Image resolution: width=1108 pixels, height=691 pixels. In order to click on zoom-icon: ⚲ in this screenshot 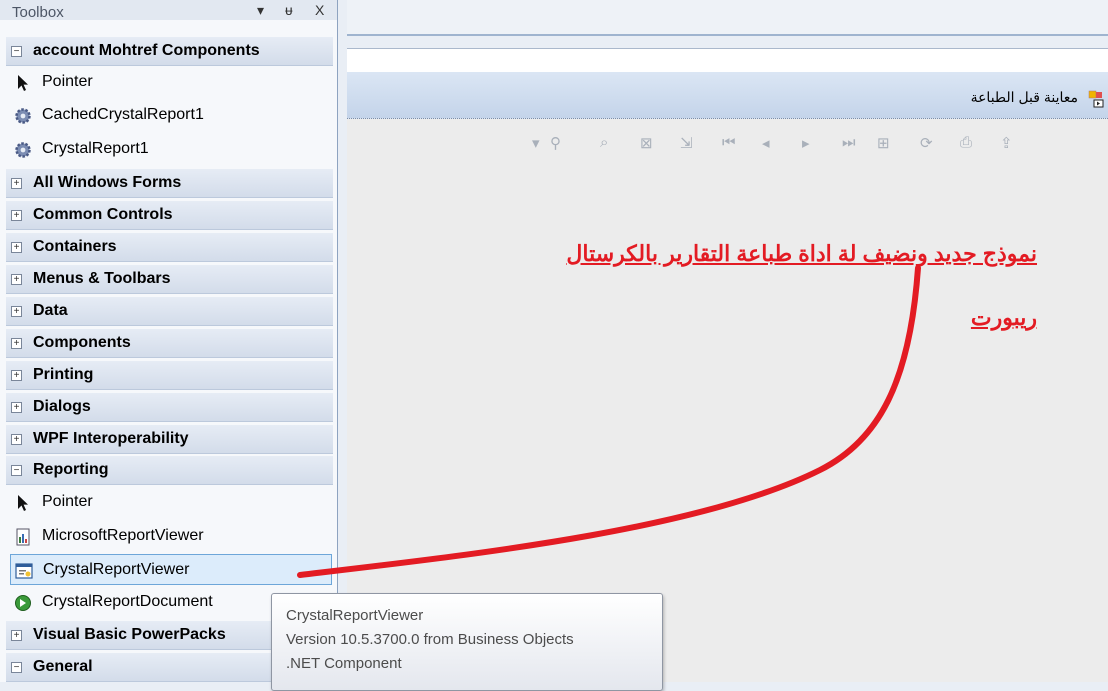, I will do `click(555, 143)`.